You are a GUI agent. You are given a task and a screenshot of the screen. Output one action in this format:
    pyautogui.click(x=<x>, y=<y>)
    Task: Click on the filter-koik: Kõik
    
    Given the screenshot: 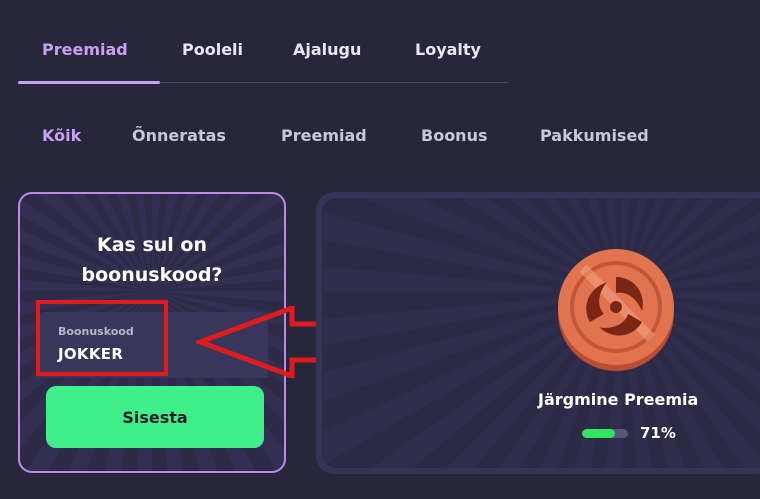 What is the action you would take?
    pyautogui.click(x=61, y=135)
    